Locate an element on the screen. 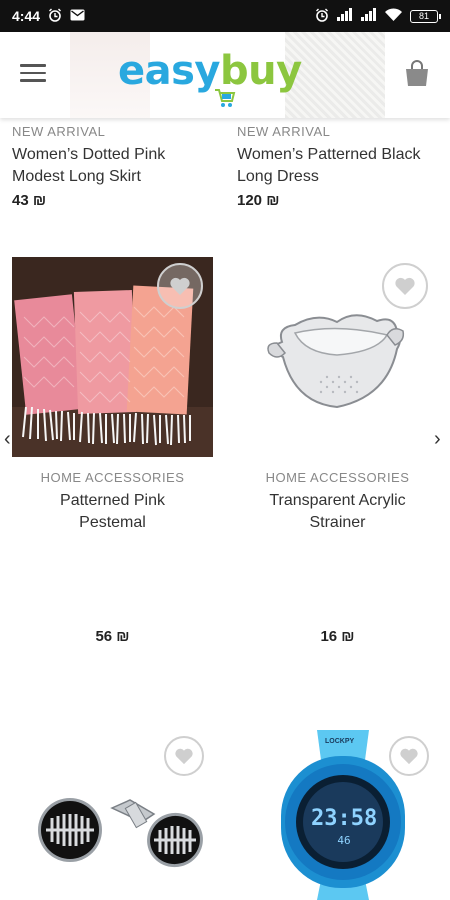  product-price: 120 ₪ is located at coordinates (258, 200).